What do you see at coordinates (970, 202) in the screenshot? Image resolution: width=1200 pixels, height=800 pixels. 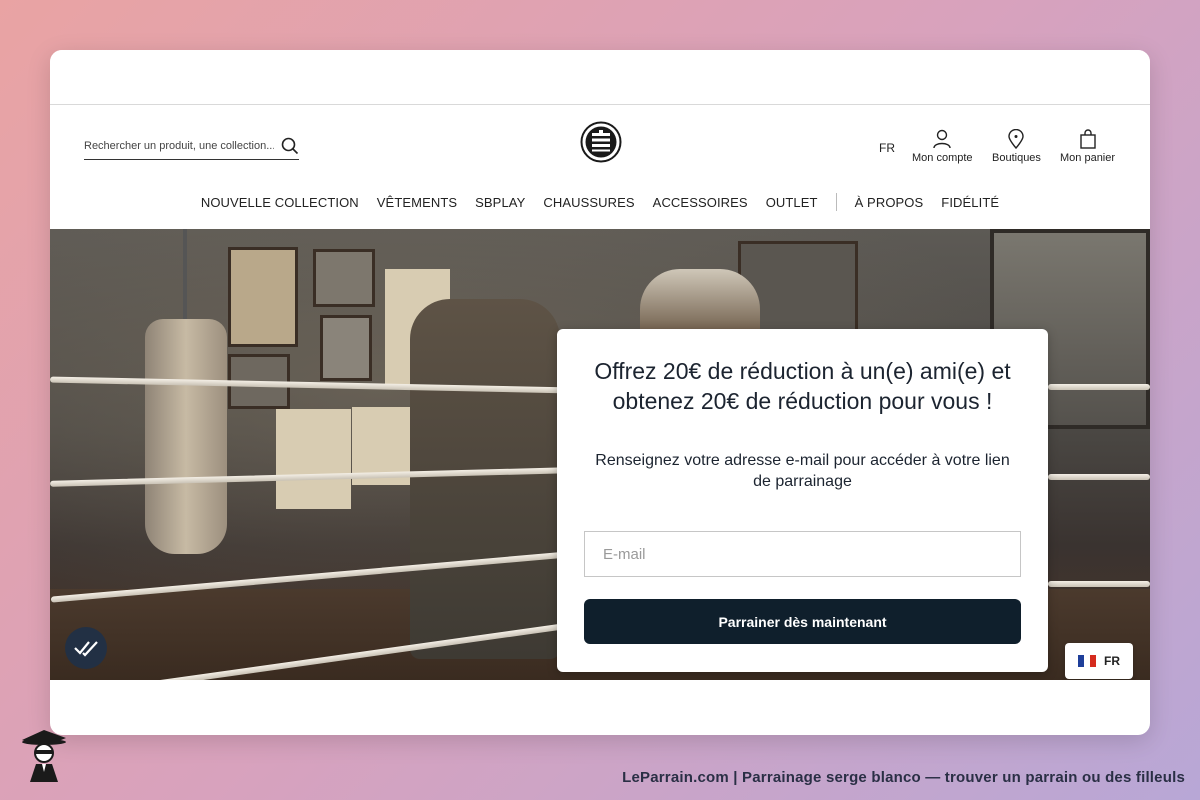 I see `nav-item-fidelite: FIDÉLITÉ` at bounding box center [970, 202].